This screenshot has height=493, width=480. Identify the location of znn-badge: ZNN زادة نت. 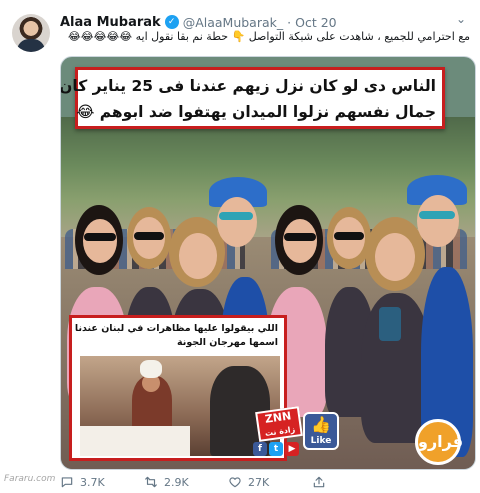
(279, 424).